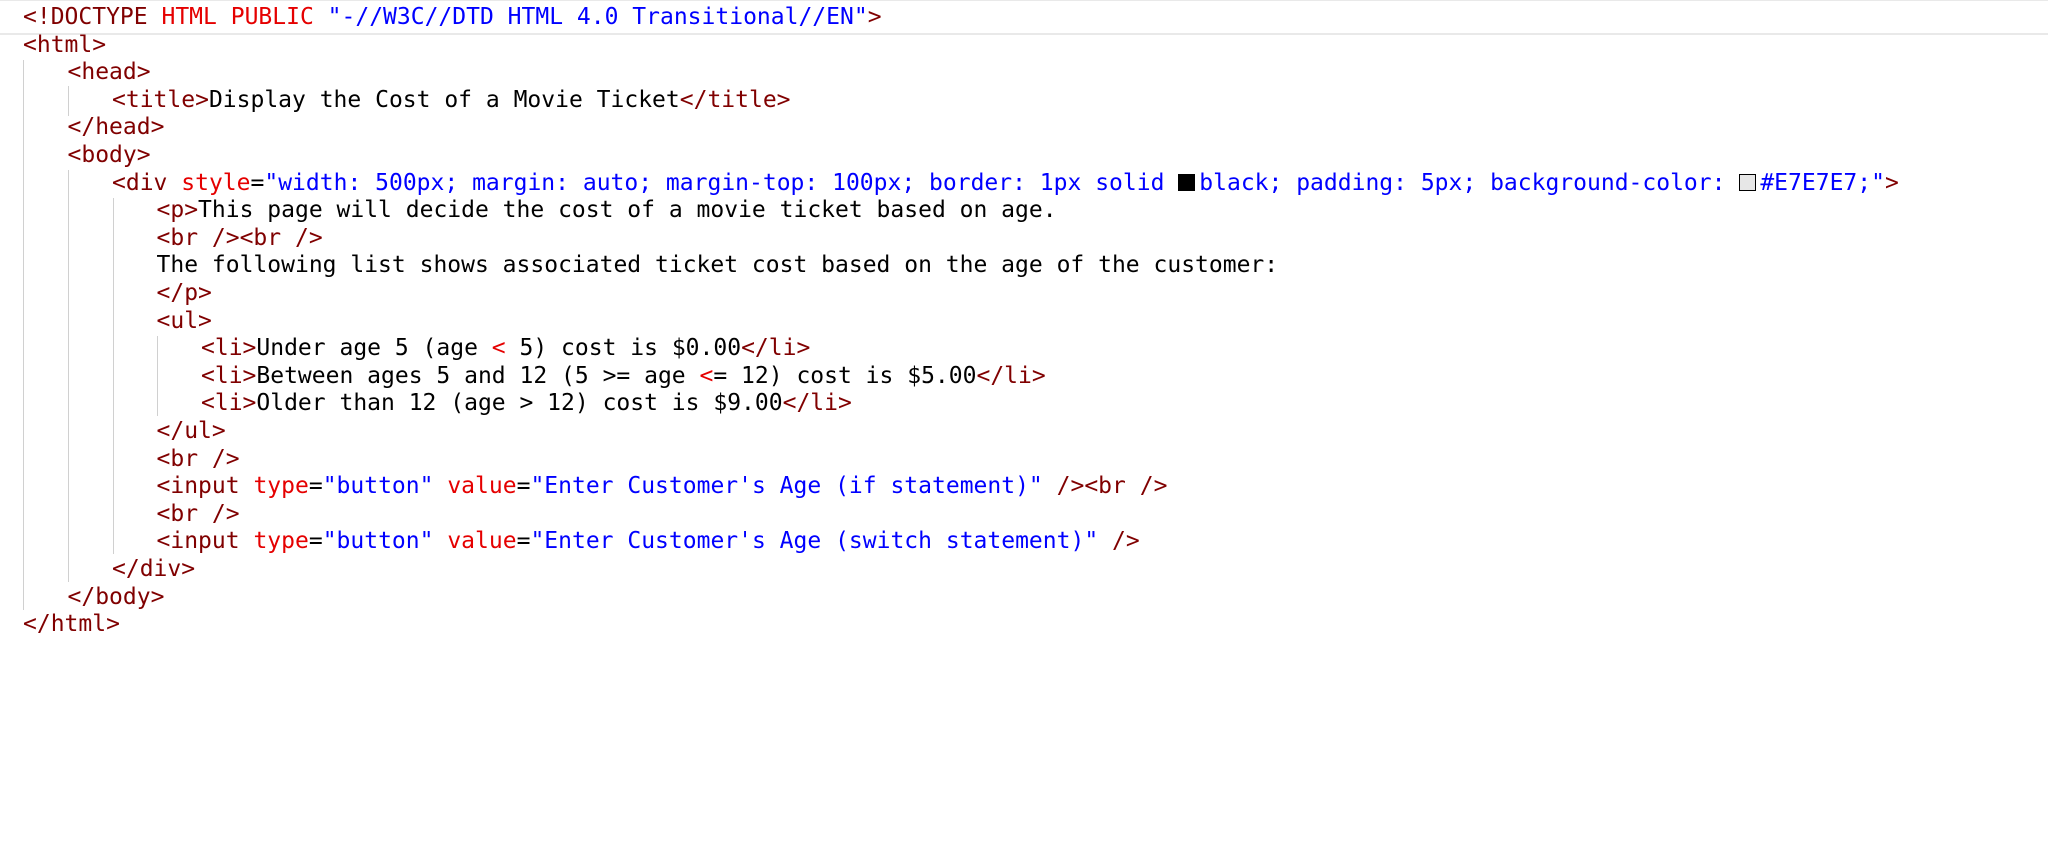 This screenshot has height=846, width=2048. I want to click on code-token: </html>, so click(71, 624).